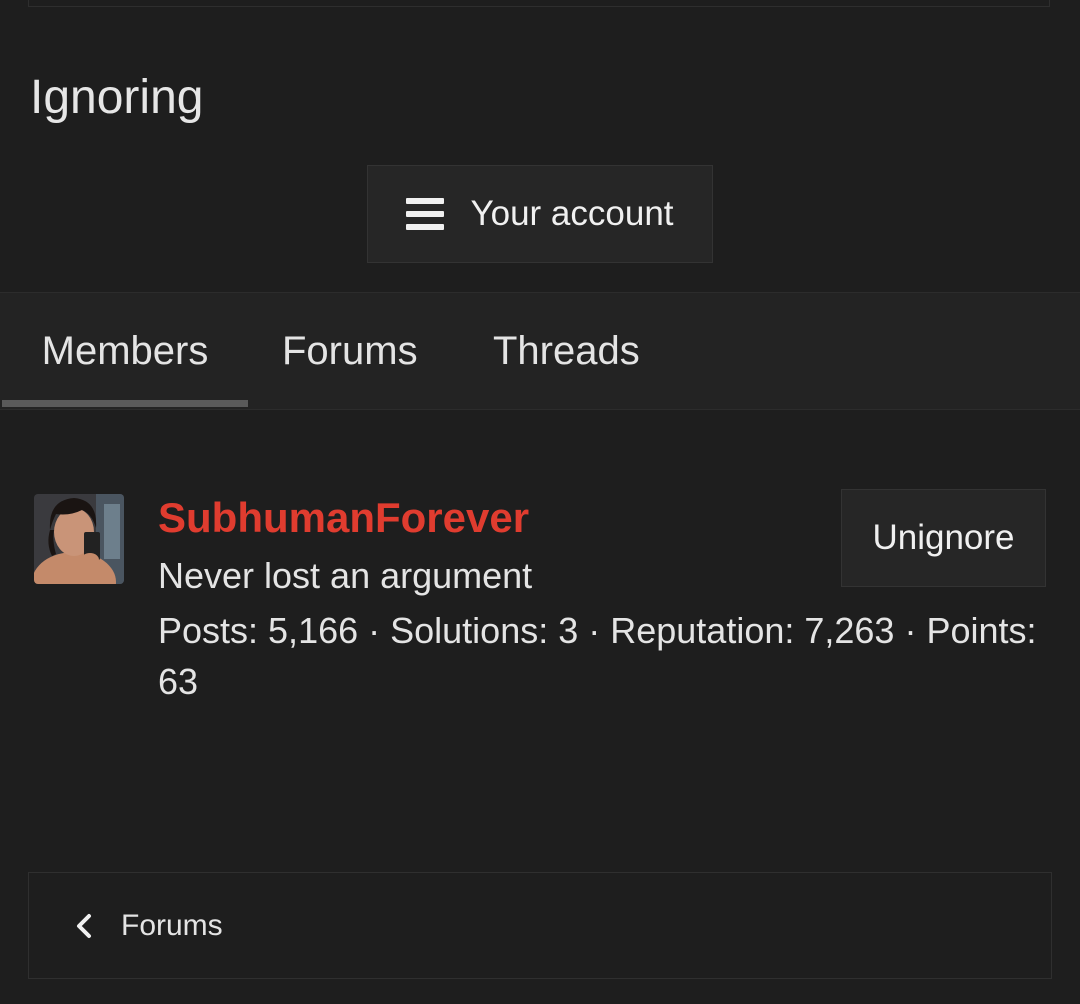  What do you see at coordinates (117, 97) in the screenshot?
I see `page-title: Ignoring` at bounding box center [117, 97].